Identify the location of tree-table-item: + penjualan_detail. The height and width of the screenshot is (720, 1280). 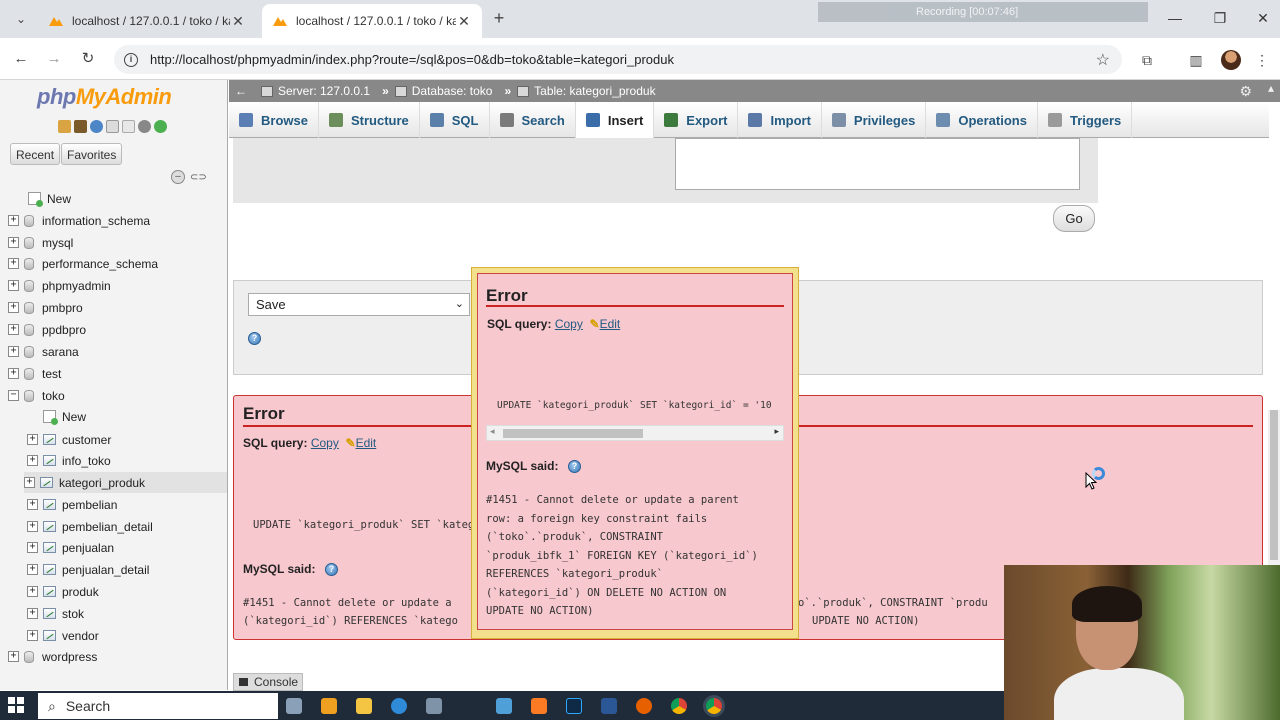
(88, 569).